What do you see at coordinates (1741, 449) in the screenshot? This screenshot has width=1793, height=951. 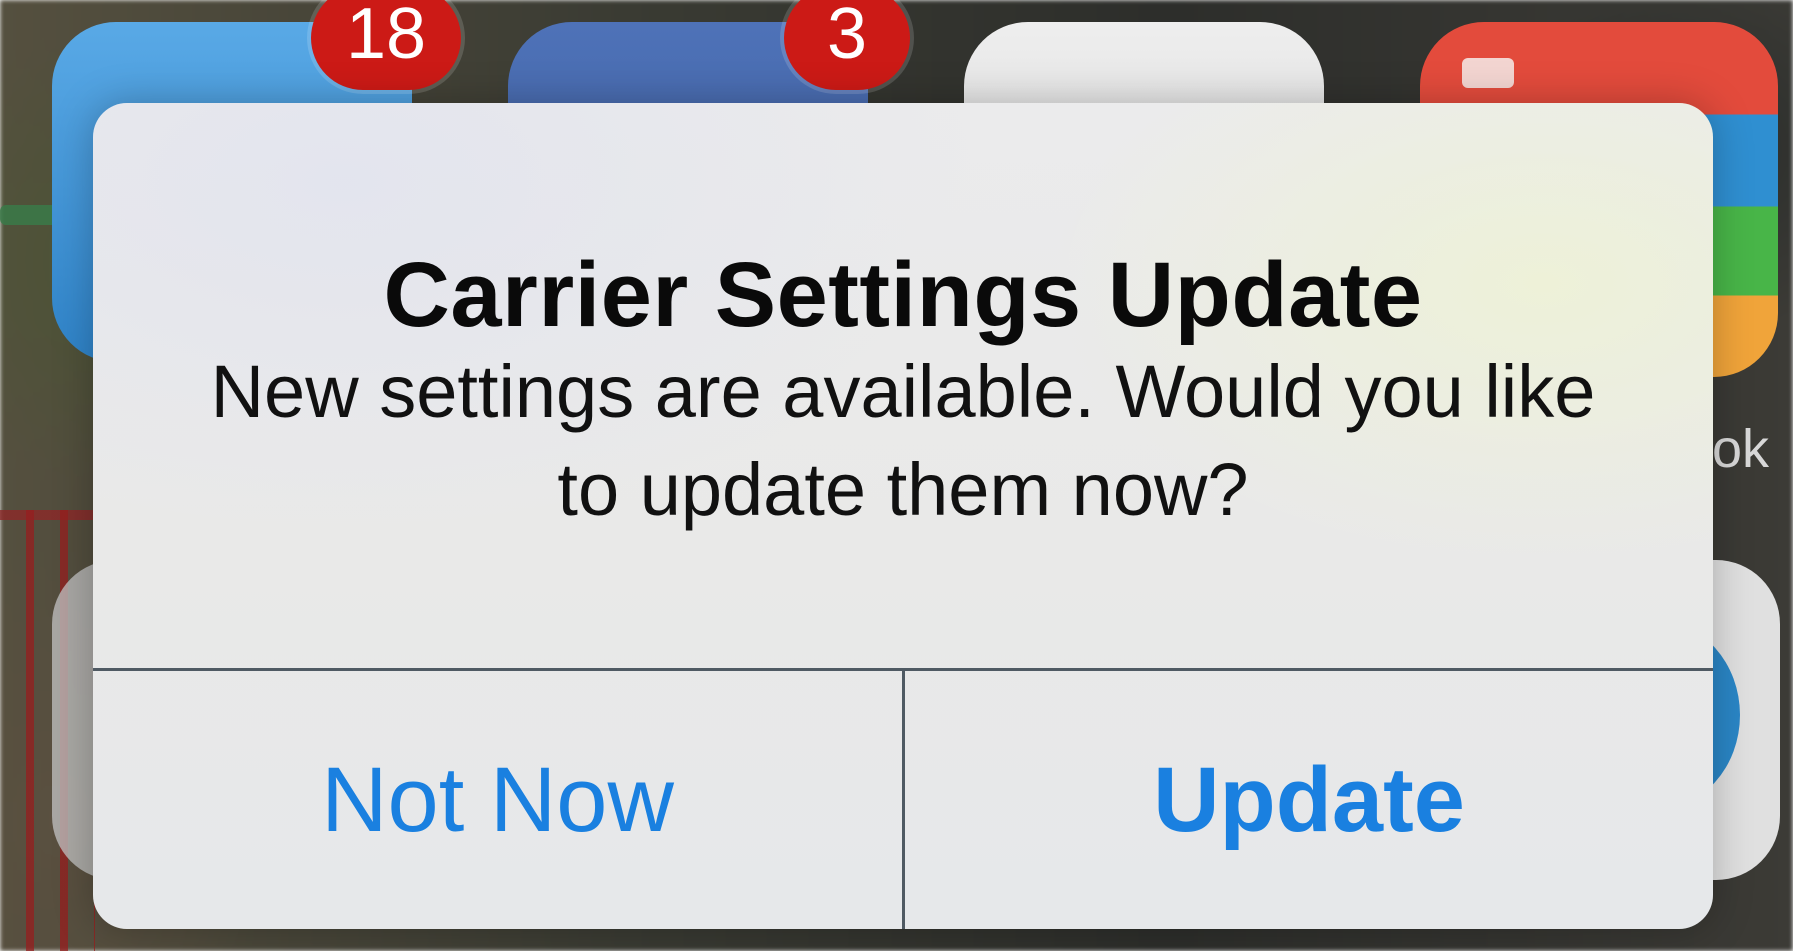 I see `app-label-partial: ok` at bounding box center [1741, 449].